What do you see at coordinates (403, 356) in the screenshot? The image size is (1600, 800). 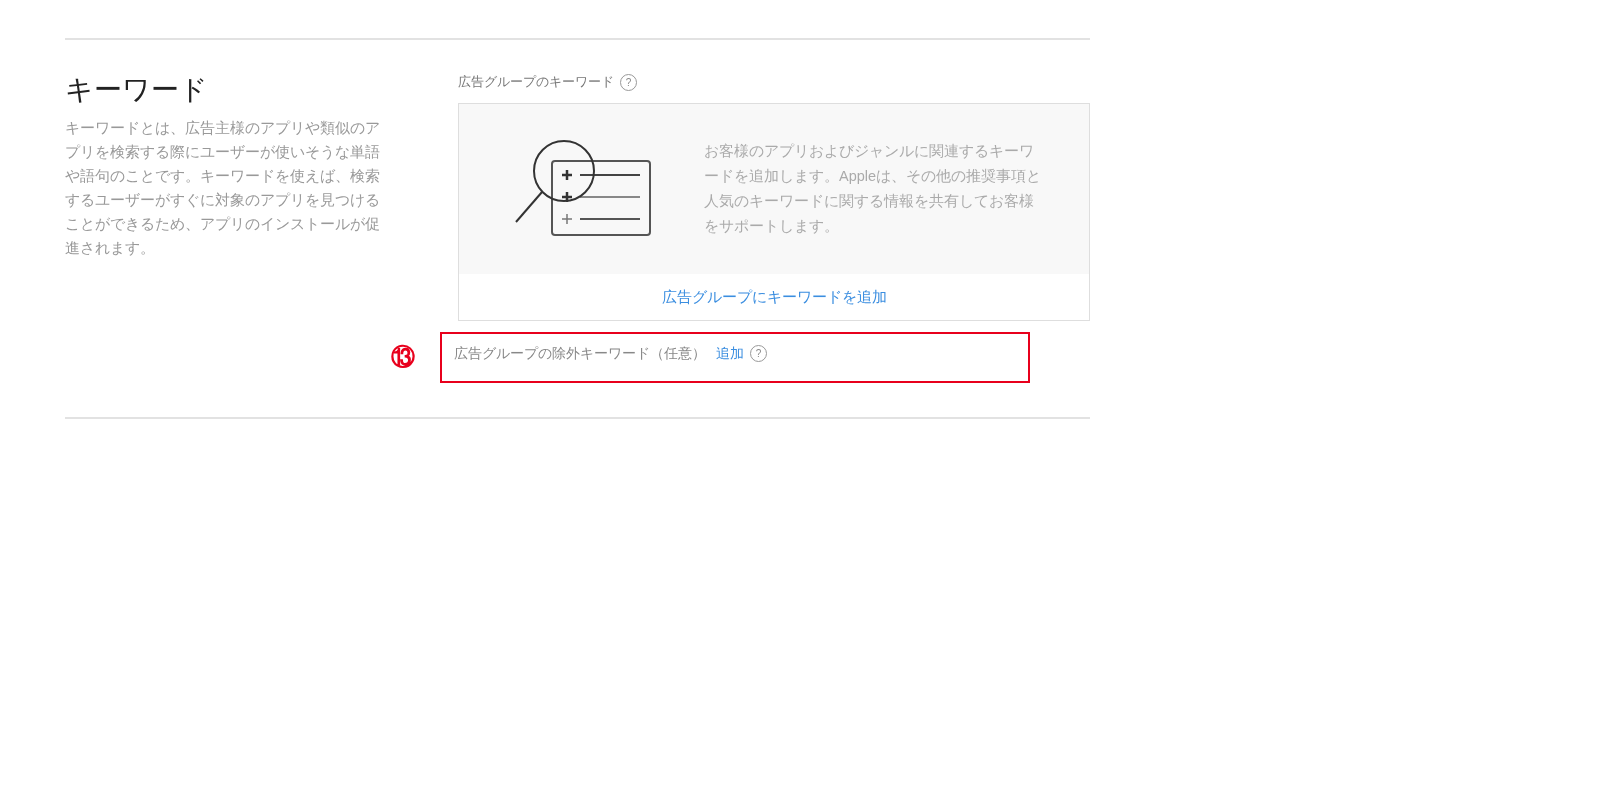 I see `annotation-number: ⑬` at bounding box center [403, 356].